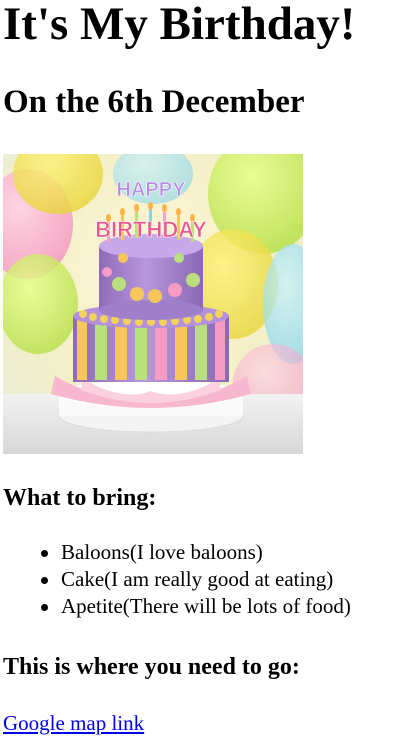 Image resolution: width=414 pixels, height=754 pixels. Describe the element at coordinates (179, 25) in the screenshot. I see `page-title: It's My Birthday!` at that location.